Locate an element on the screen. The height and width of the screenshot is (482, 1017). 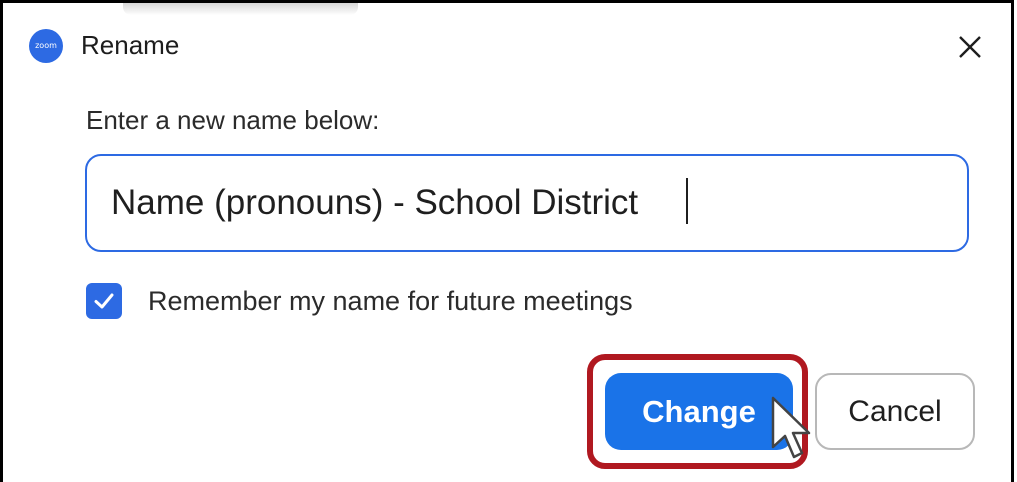
zoom-logo-icon: zoom is located at coordinates (46, 46).